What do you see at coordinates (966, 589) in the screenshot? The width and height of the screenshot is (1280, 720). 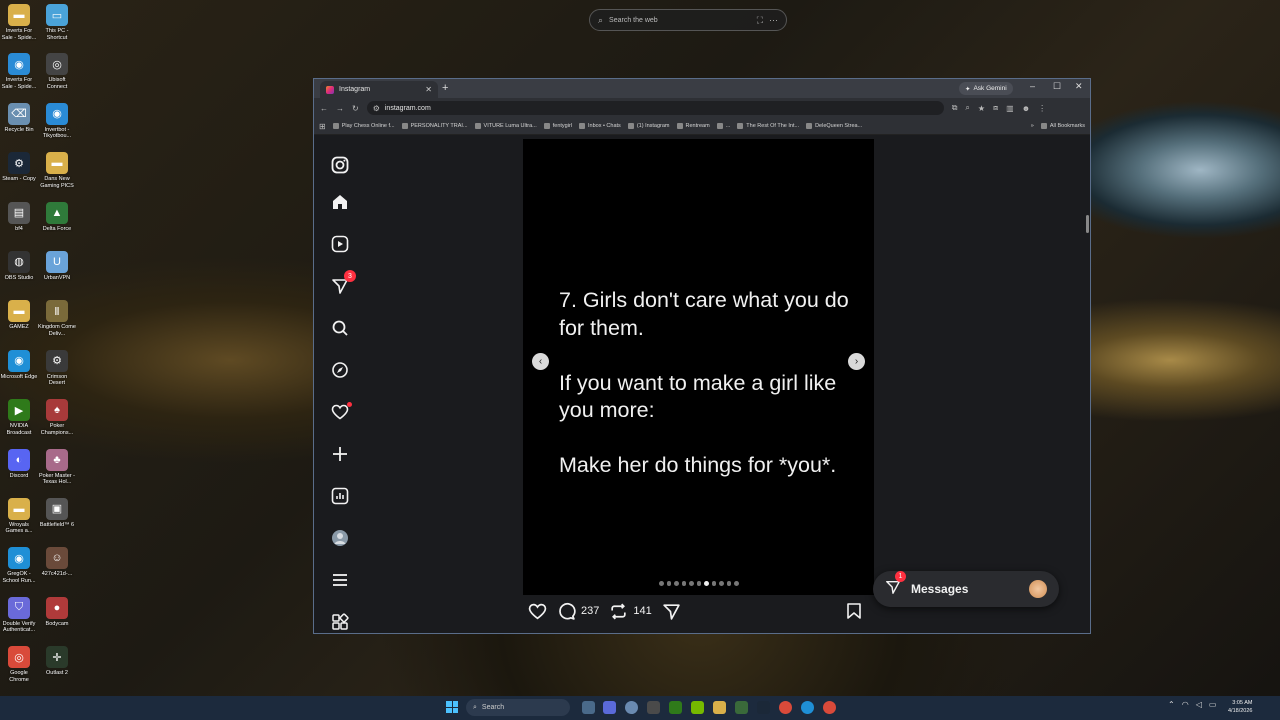 I see `messages-button: 1 Messages` at bounding box center [966, 589].